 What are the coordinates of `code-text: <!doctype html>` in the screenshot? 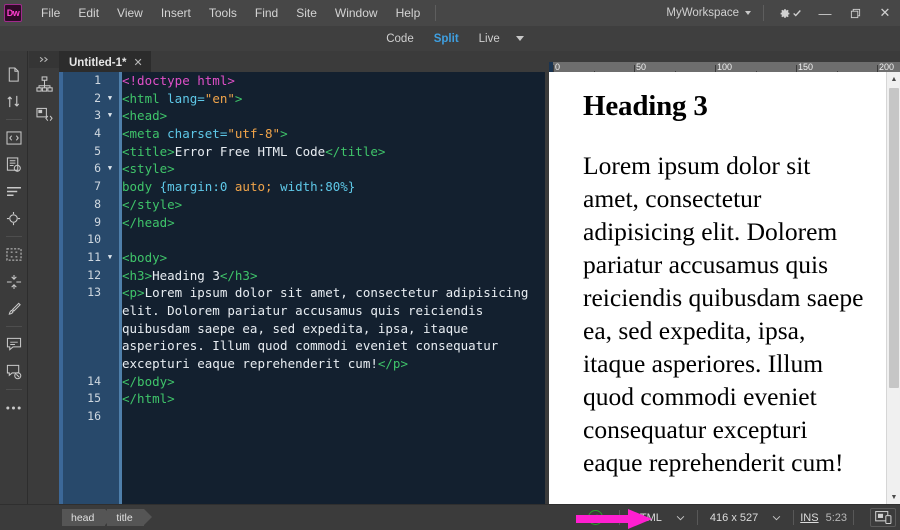 It's located at (176, 81).